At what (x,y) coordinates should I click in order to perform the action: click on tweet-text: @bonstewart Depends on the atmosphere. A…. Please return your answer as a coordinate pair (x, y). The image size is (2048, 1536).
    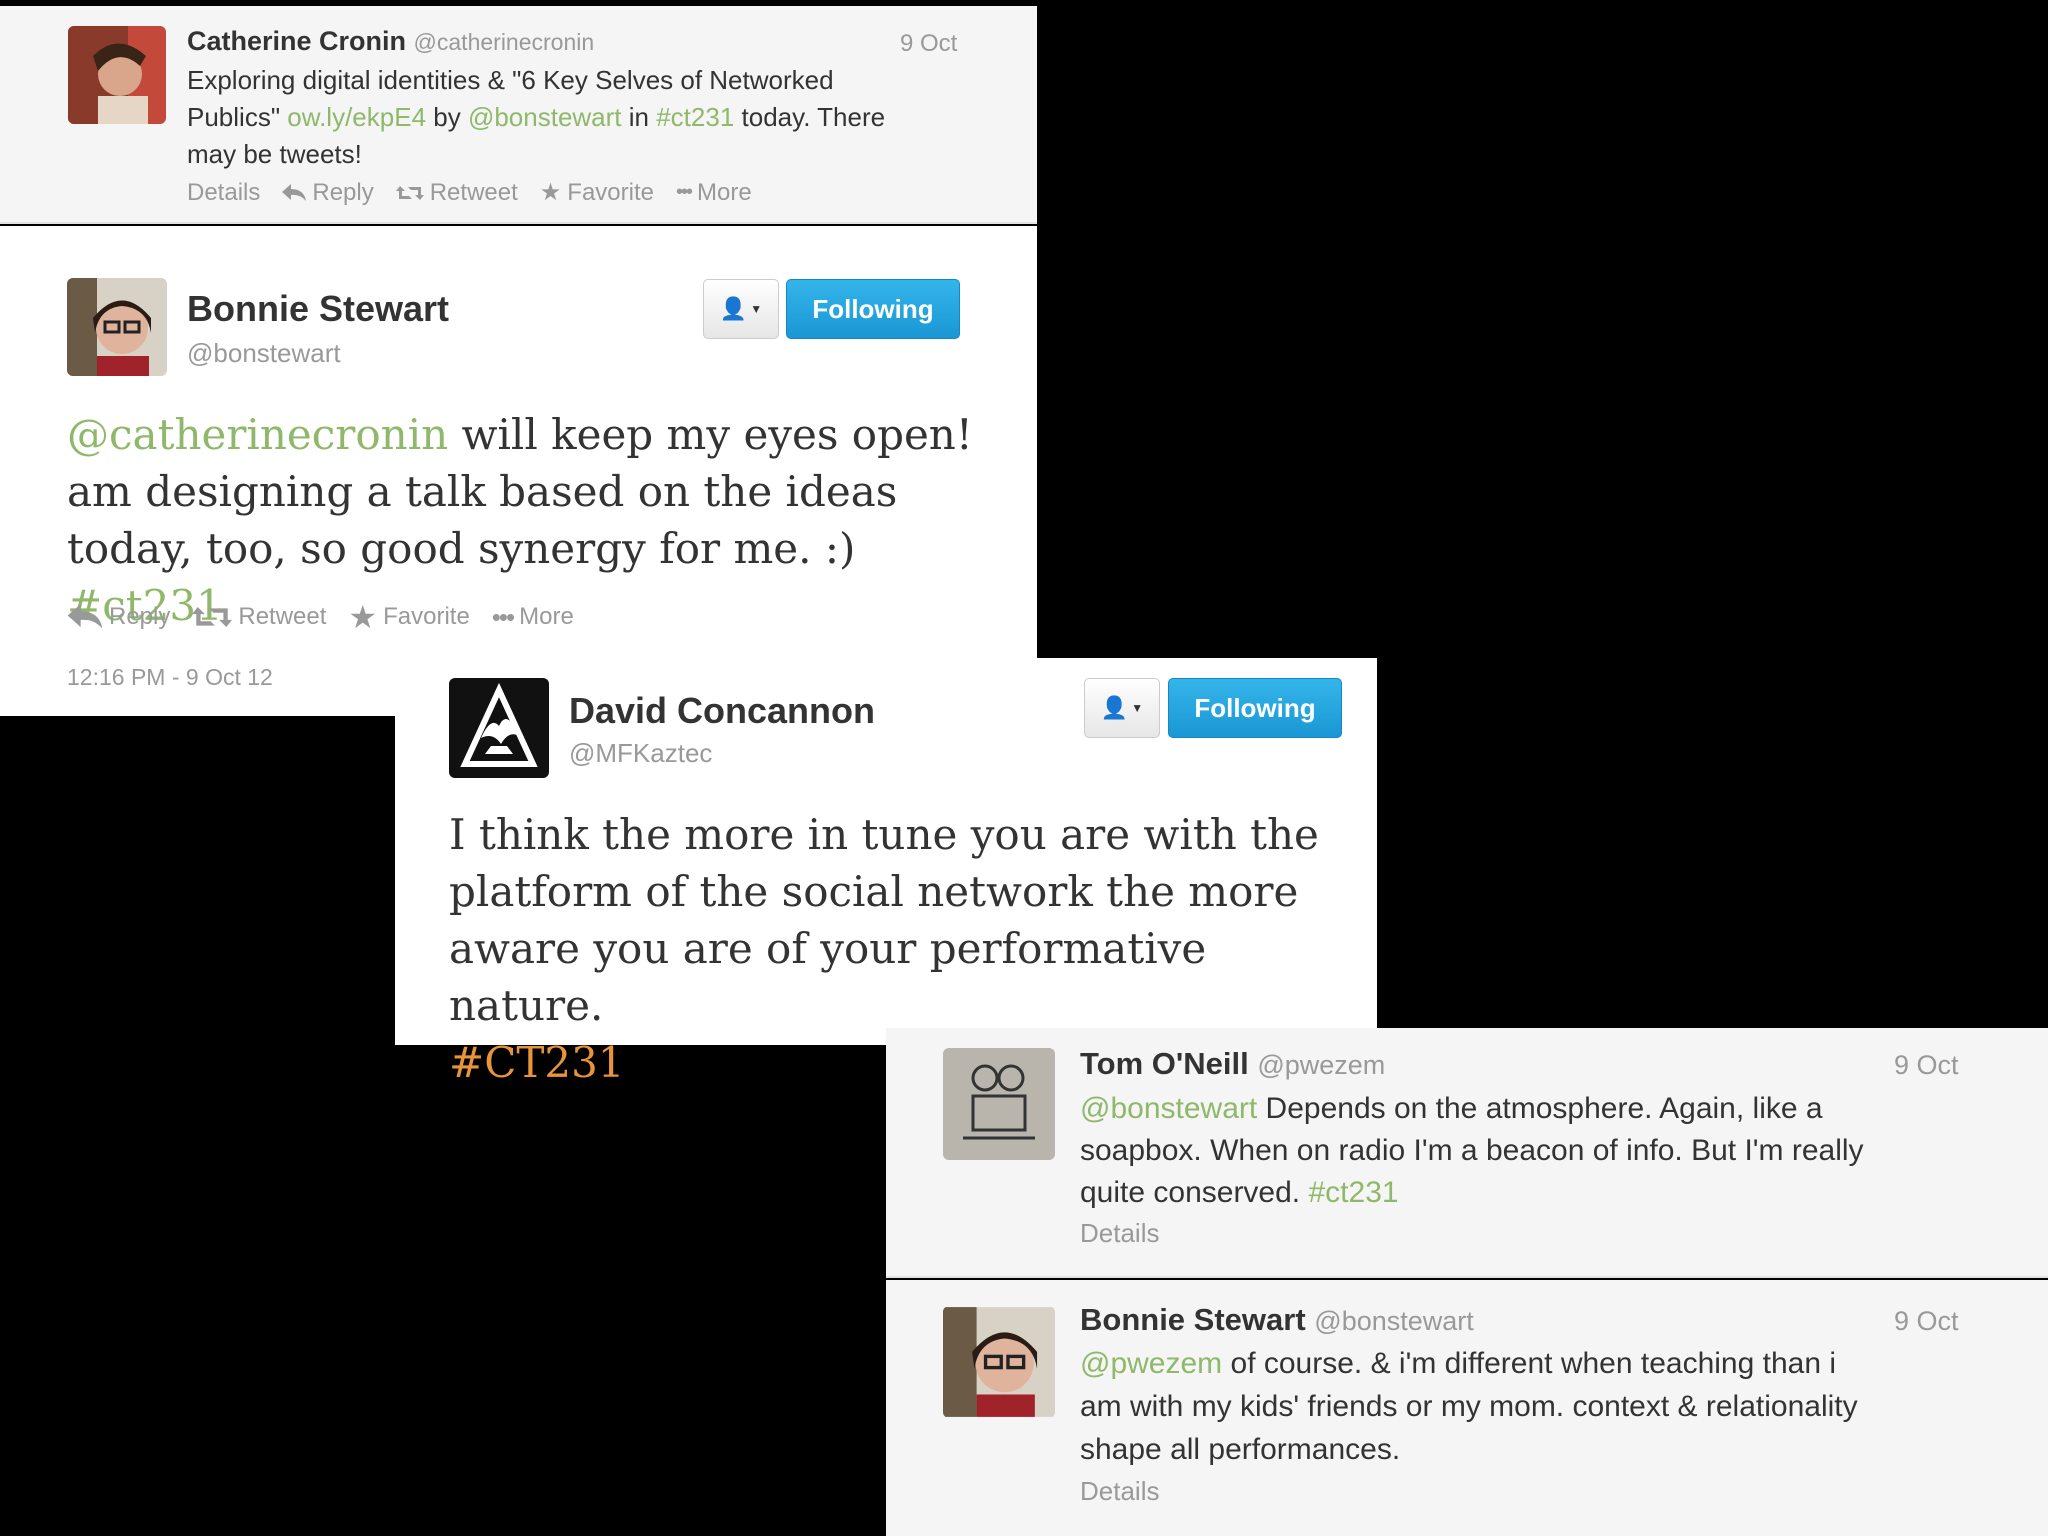
    Looking at the image, I should click on (1472, 1150).